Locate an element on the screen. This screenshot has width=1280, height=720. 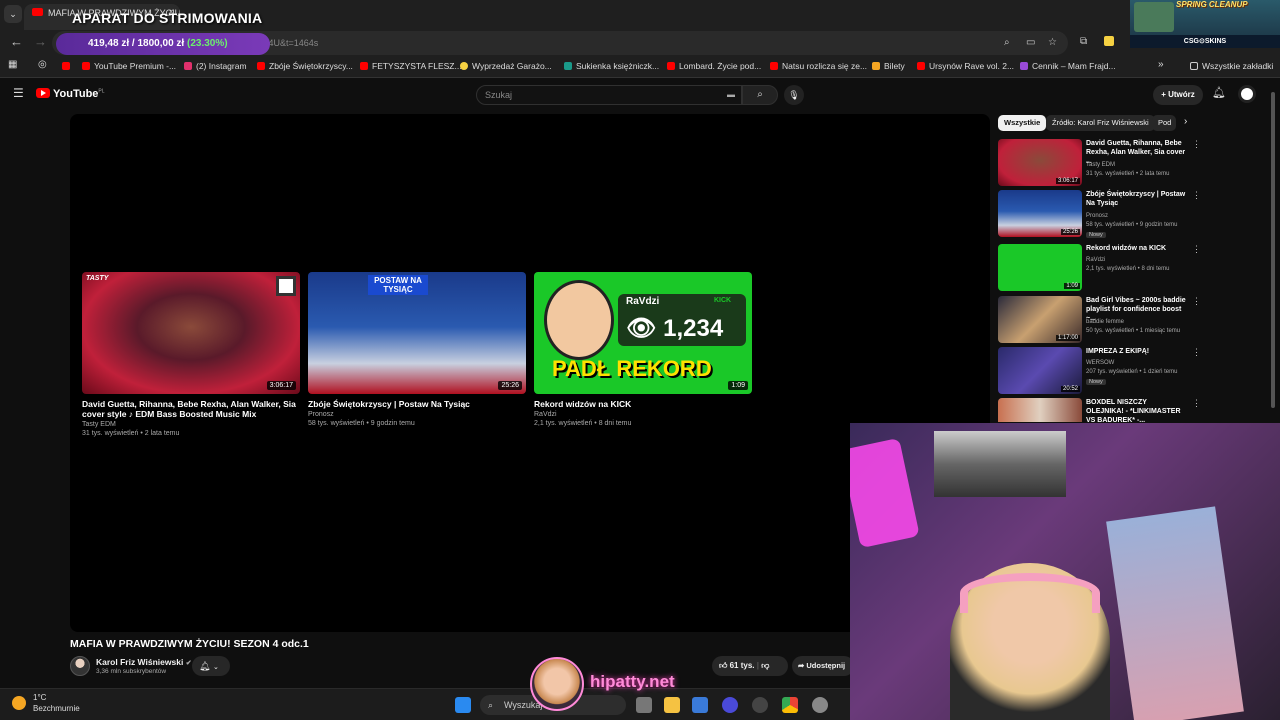
bookmark-item: Bilety is located at coordinates (888, 66).